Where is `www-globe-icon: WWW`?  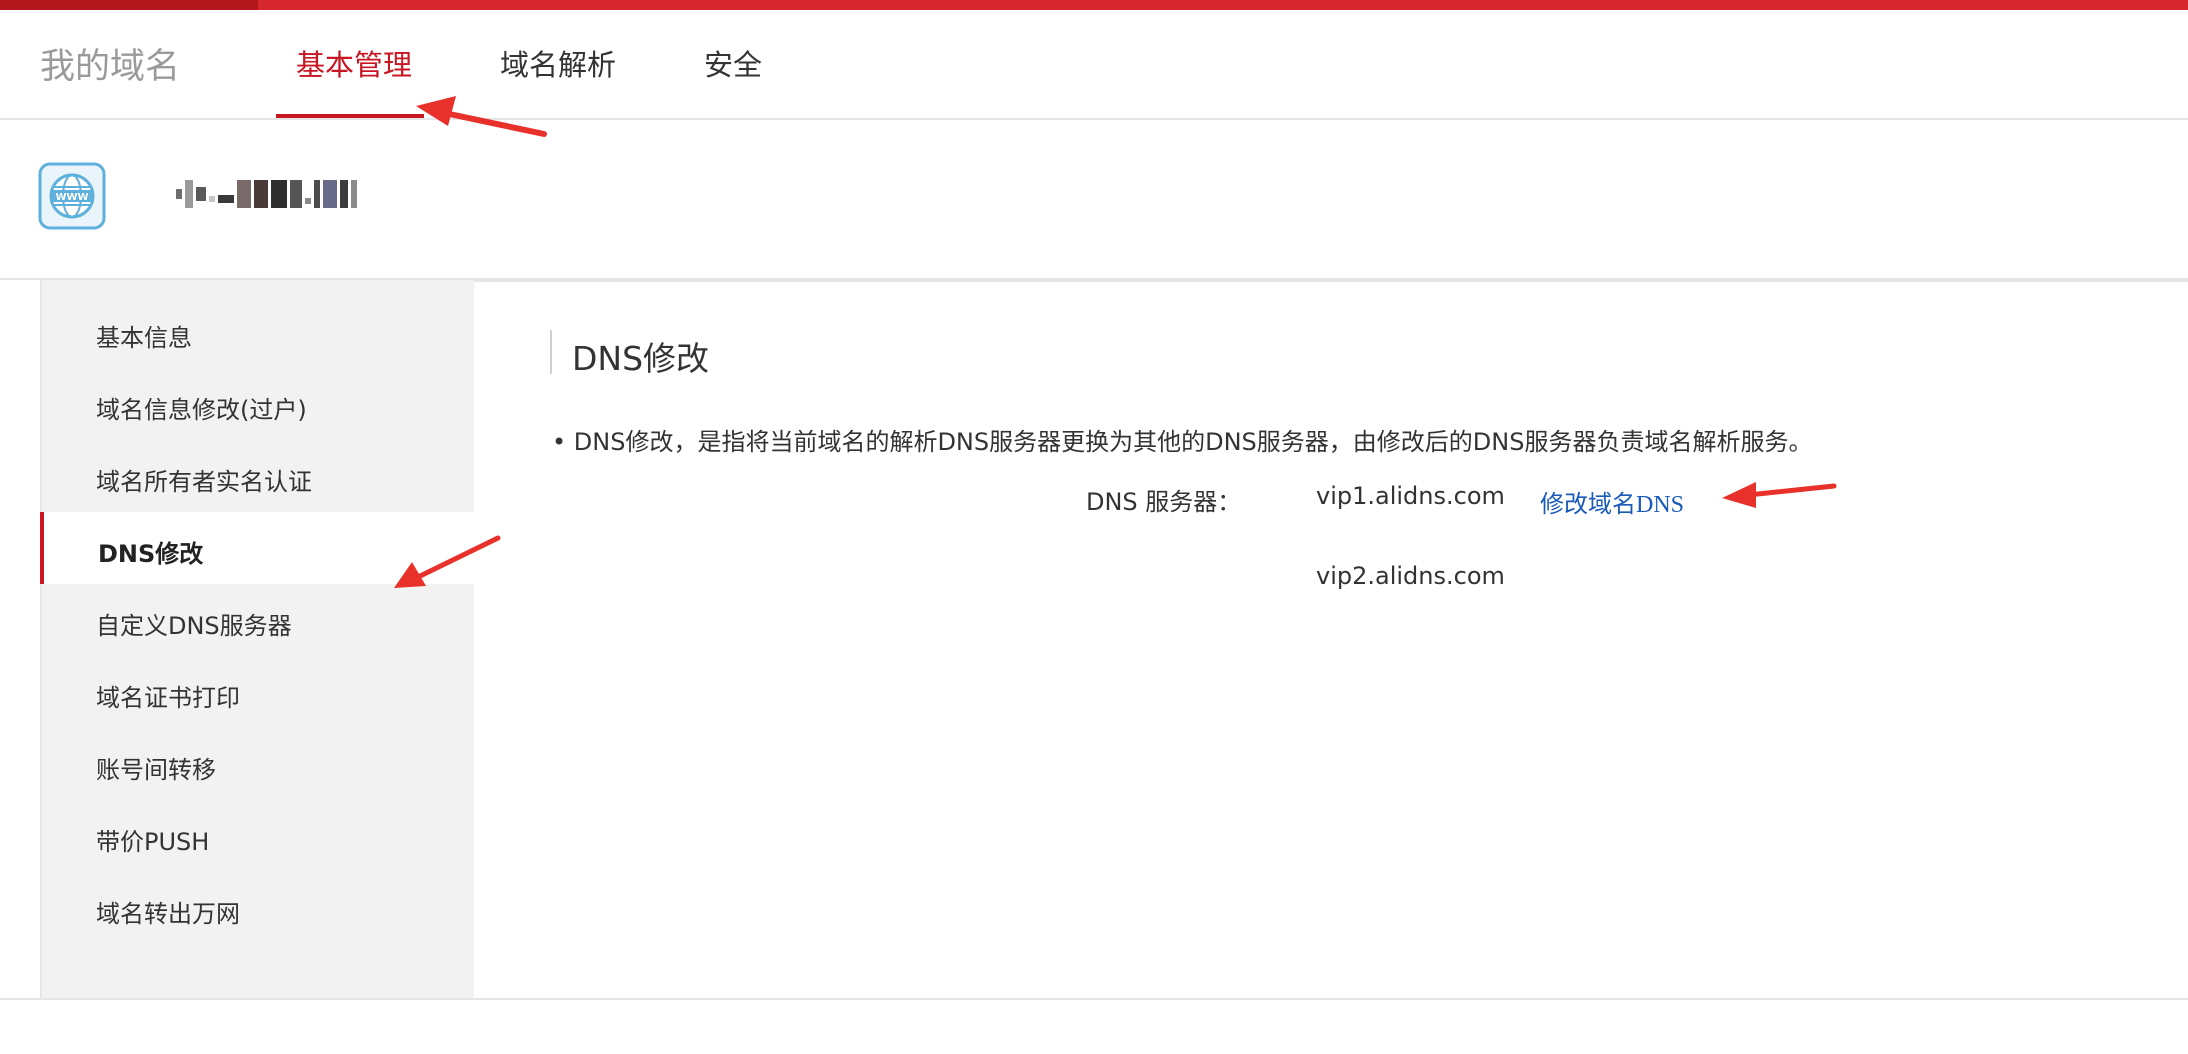
www-globe-icon: WWW is located at coordinates (72, 196).